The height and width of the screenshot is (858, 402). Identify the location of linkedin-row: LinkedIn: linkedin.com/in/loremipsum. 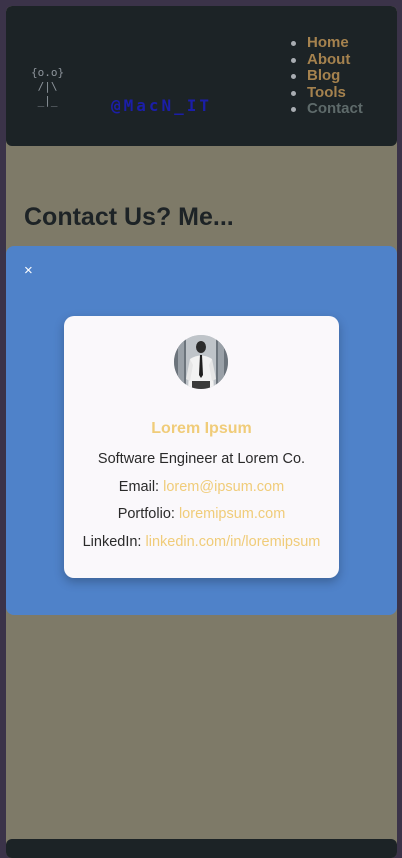
(201, 542).